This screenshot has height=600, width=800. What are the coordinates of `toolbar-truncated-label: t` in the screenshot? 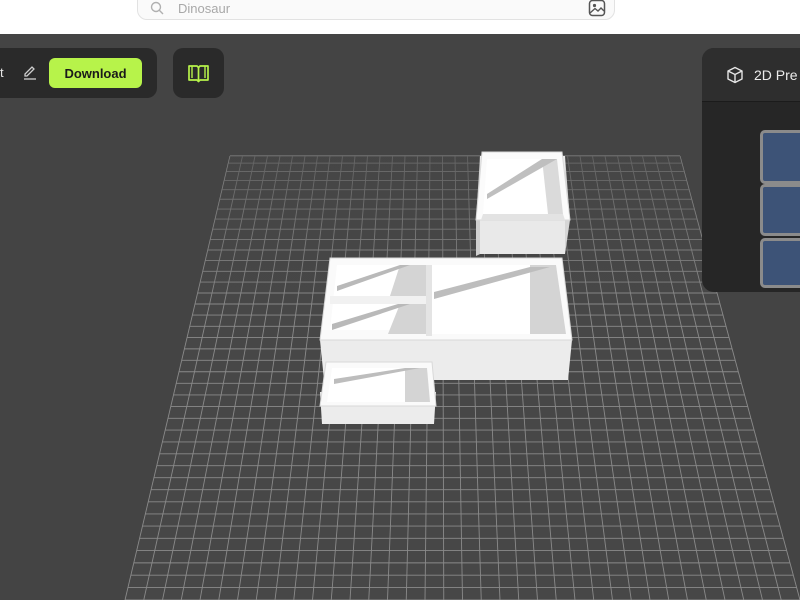 It's located at (2, 72).